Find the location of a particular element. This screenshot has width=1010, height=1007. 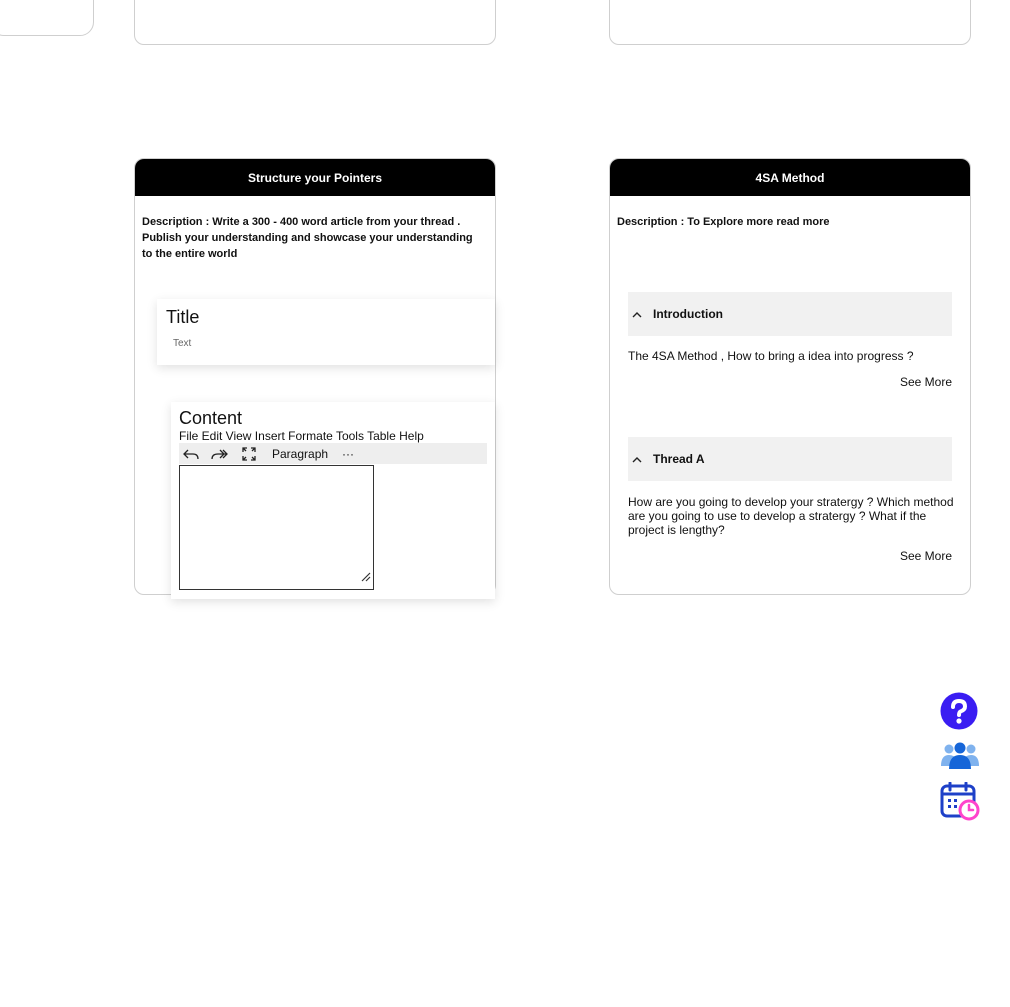

fullscreen-icon is located at coordinates (249, 454).